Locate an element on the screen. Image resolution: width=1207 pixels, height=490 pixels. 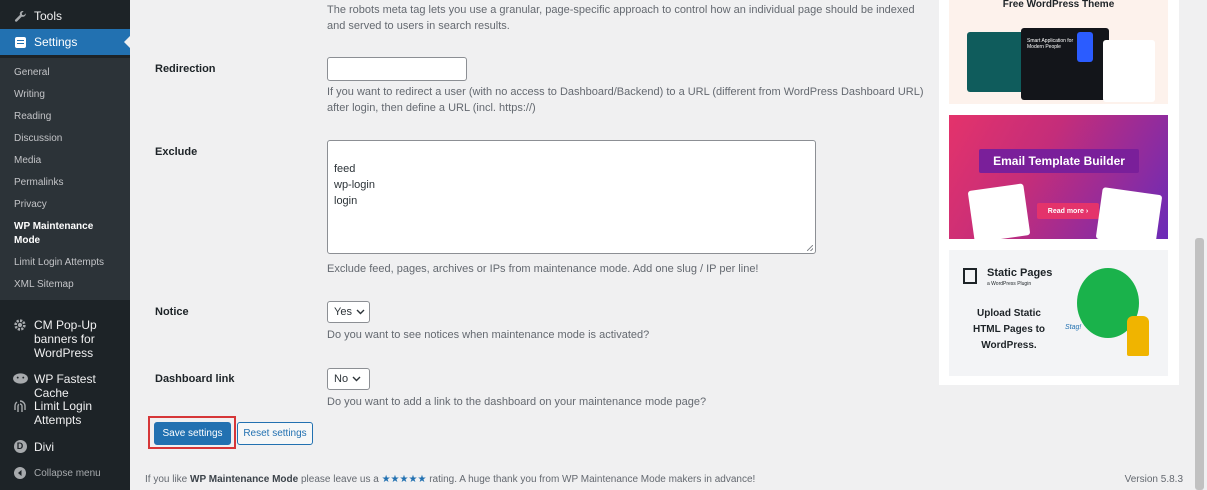
notice-label: Notice is located at coordinates (172, 312).